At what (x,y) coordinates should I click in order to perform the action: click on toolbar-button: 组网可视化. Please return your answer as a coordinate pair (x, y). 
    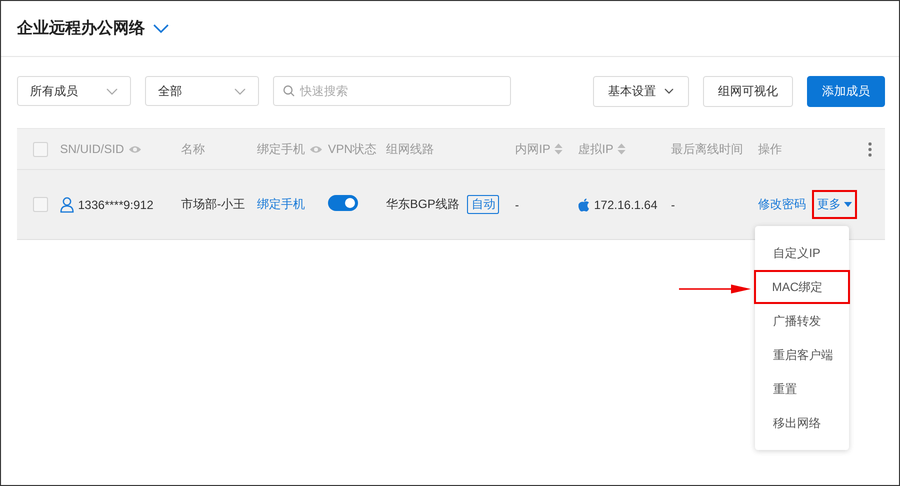
    Looking at the image, I should click on (748, 91).